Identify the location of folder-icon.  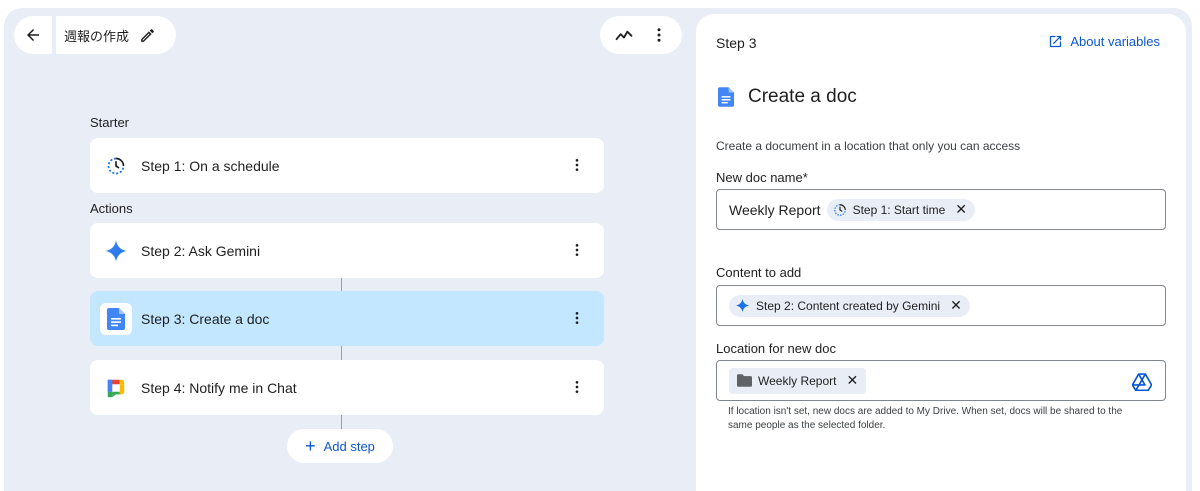
(744, 380).